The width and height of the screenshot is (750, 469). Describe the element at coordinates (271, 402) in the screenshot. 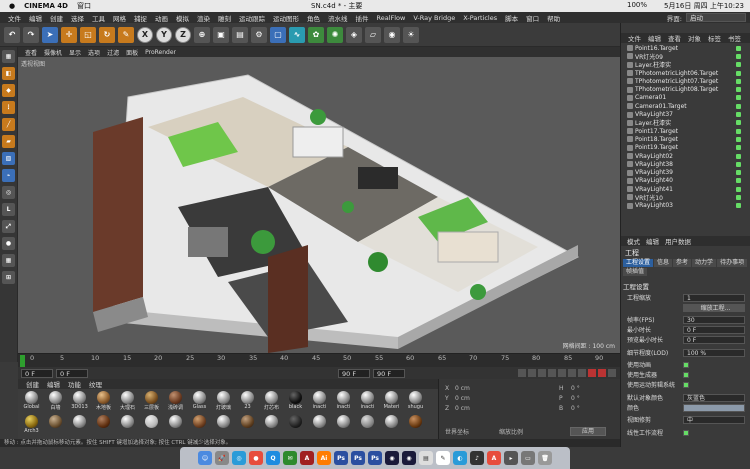

I see `material-swatch: 灯芯布` at that location.